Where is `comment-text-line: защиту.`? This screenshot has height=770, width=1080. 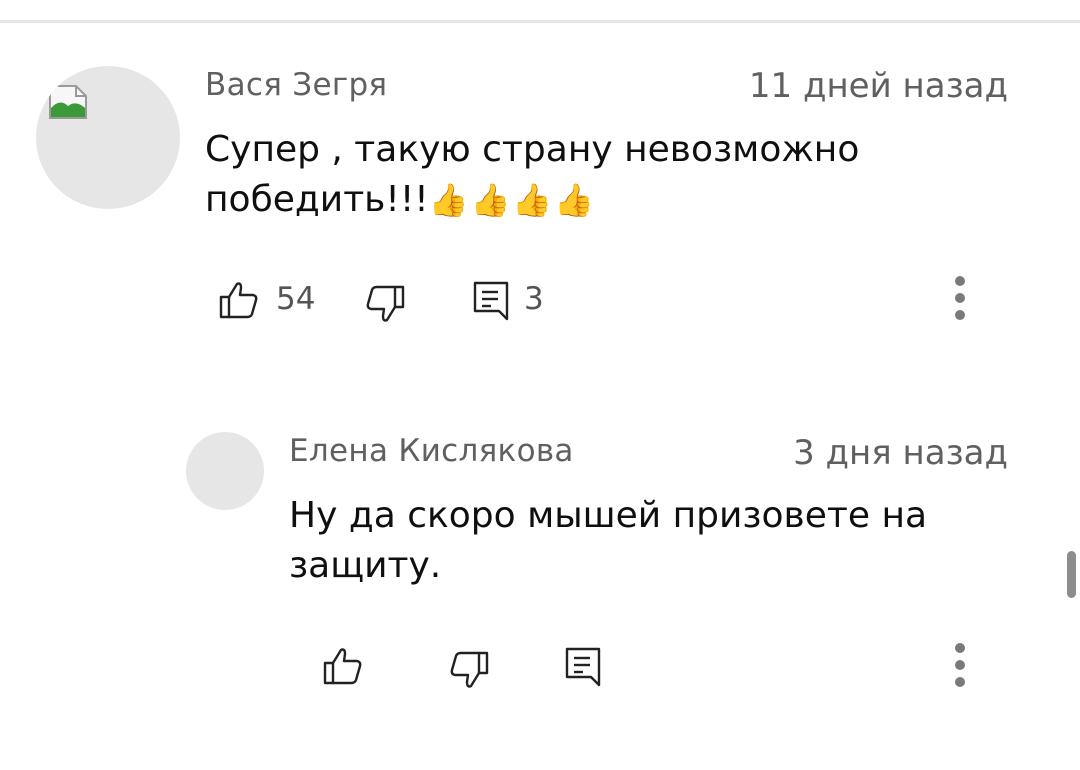 comment-text-line: защиту. is located at coordinates (365, 565).